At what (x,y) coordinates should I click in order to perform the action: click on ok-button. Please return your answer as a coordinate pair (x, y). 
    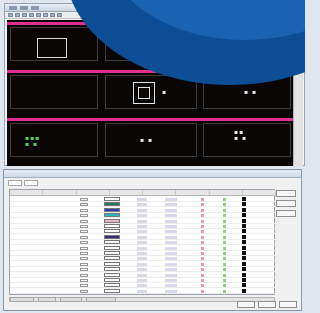
    Looking at the image, I should click on (246, 304).